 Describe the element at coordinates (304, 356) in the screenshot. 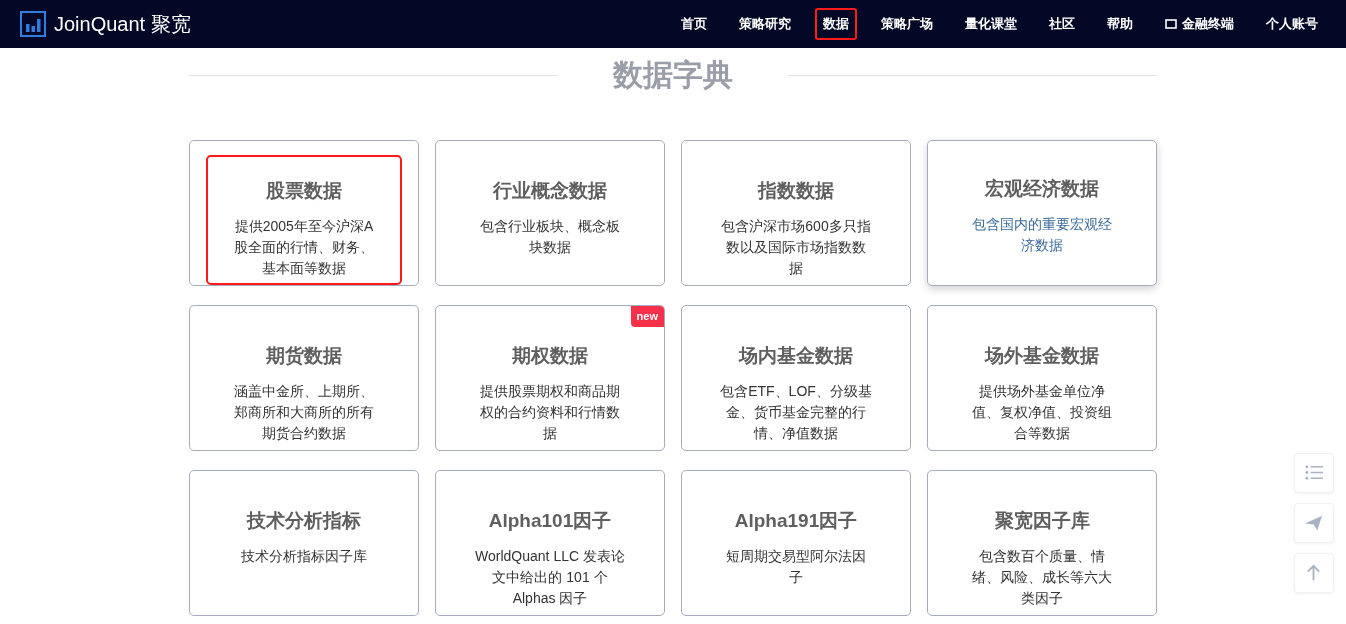

I see `card-title: 期货数据` at that location.